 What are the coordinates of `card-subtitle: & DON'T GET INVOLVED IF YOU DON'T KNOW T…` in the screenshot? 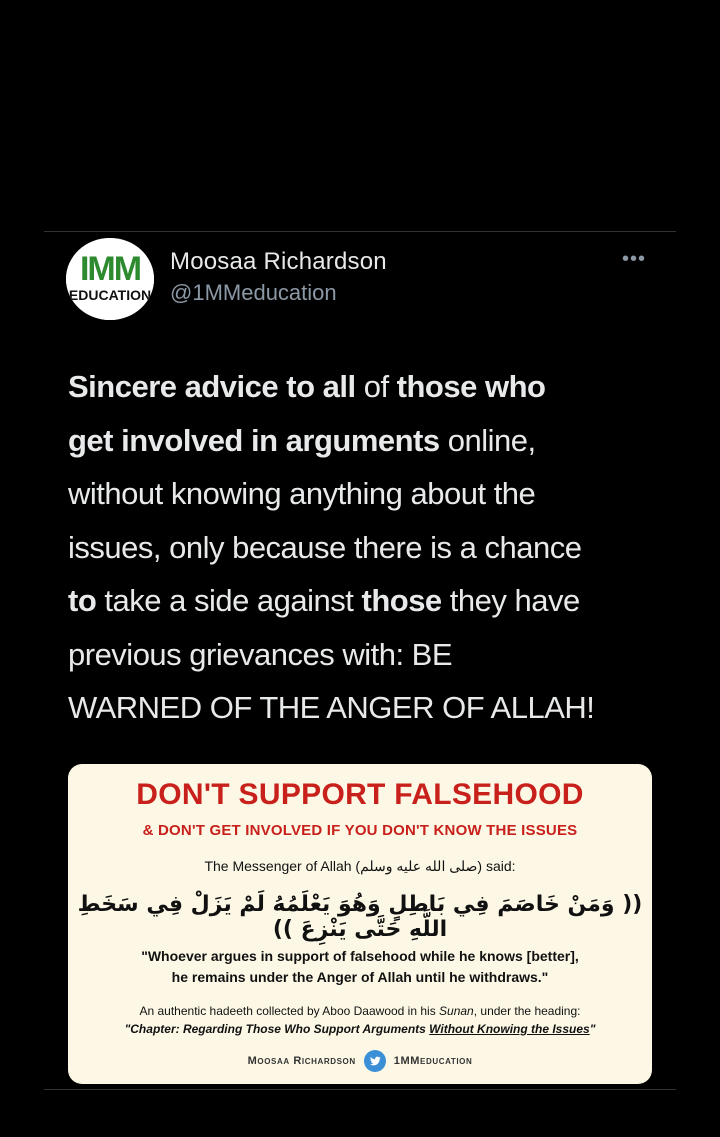 It's located at (360, 830).